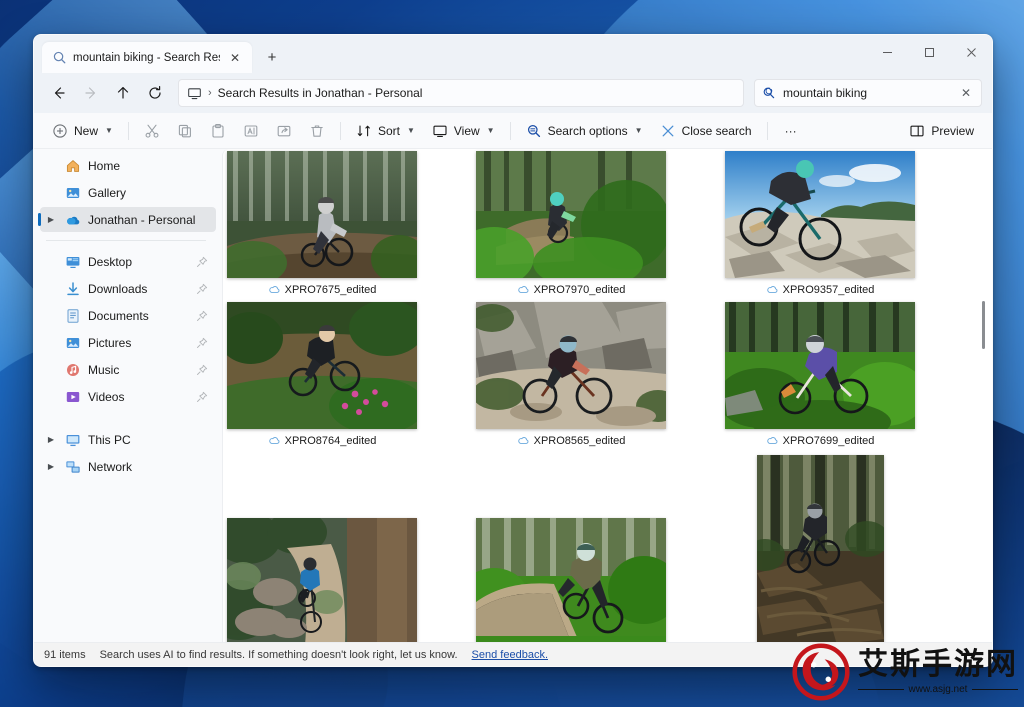  Describe the element at coordinates (82, 131) in the screenshot. I see `new-button: New ▼` at that location.